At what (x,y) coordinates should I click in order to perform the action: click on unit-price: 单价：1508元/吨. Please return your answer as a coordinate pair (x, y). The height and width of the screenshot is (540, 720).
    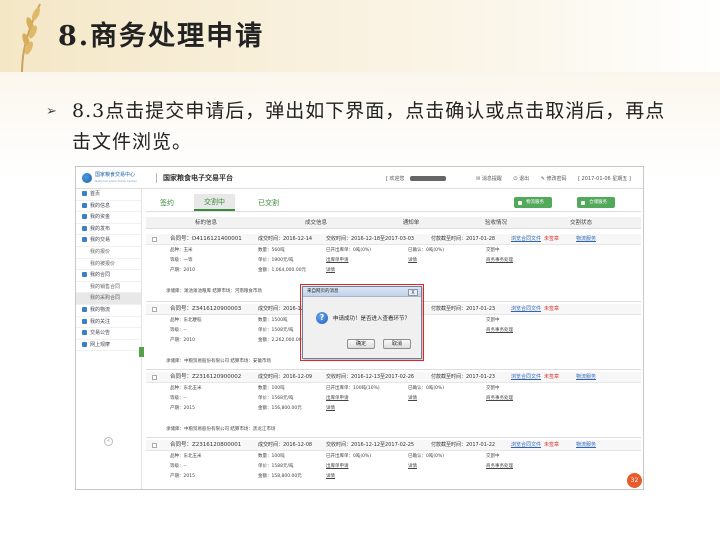
    Looking at the image, I should click on (276, 330).